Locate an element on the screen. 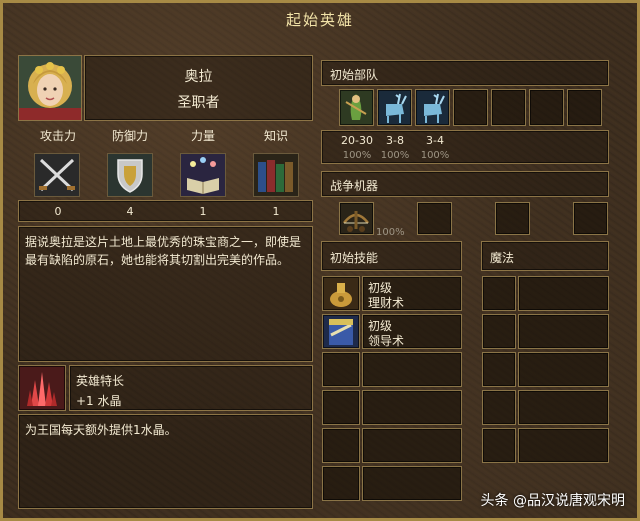  war-machine-percent-1: 100% is located at coordinates (390, 232).